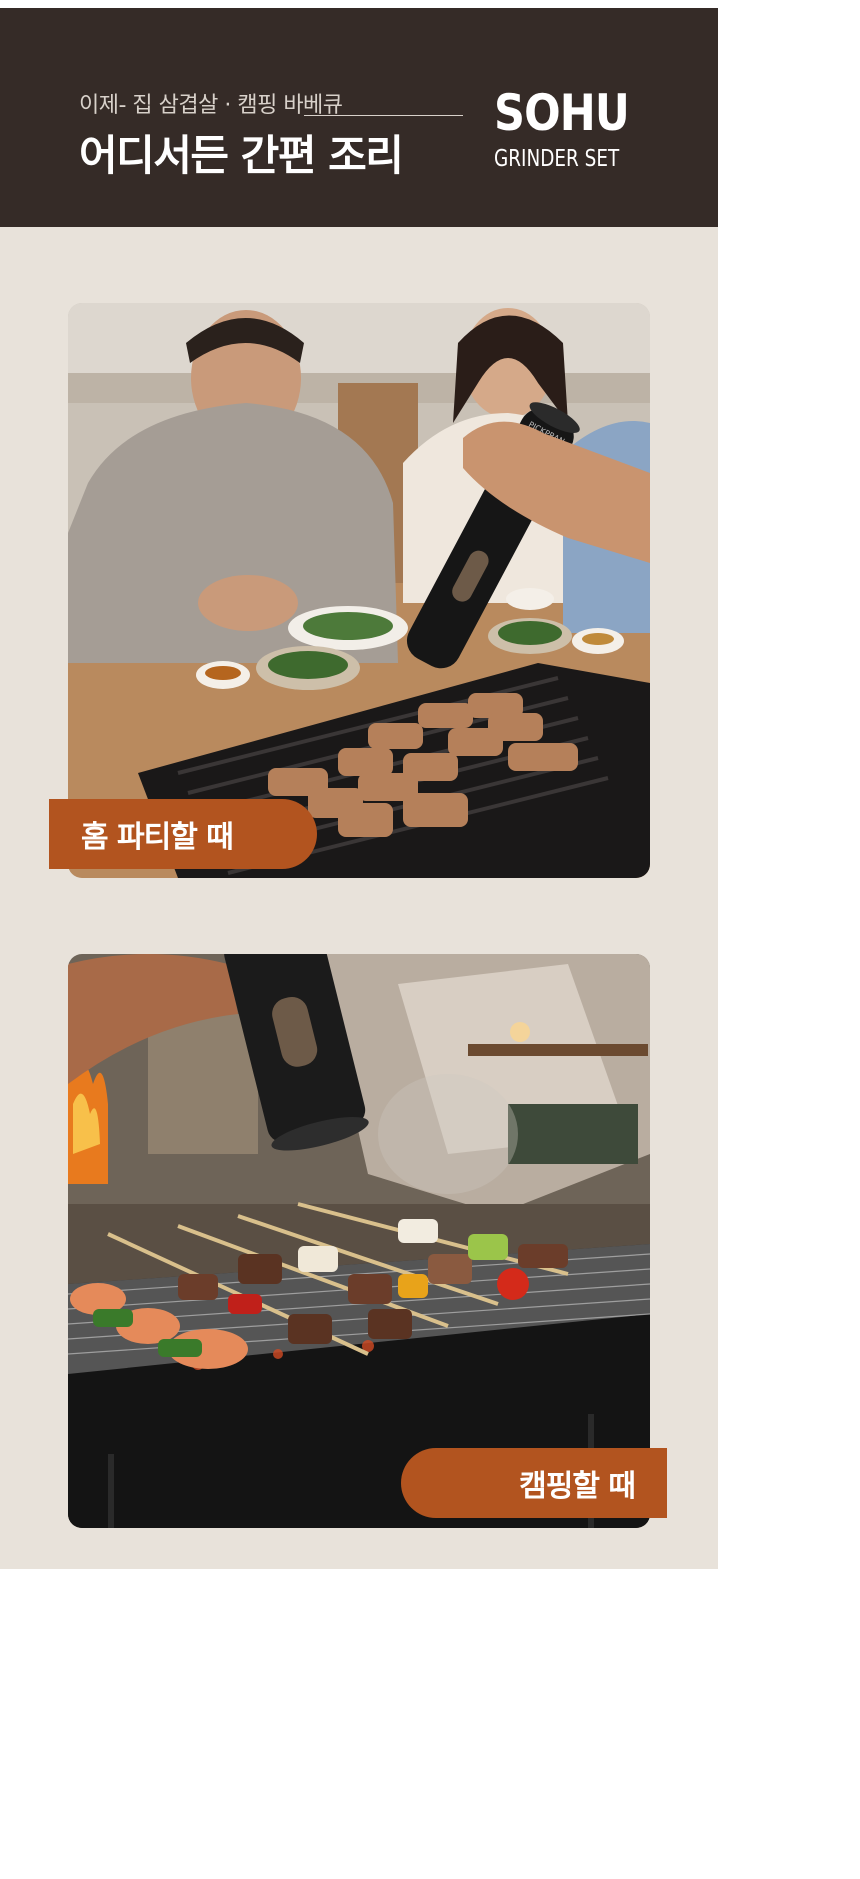  I want to click on camping-label: 캠핑할 때, so click(534, 1483).